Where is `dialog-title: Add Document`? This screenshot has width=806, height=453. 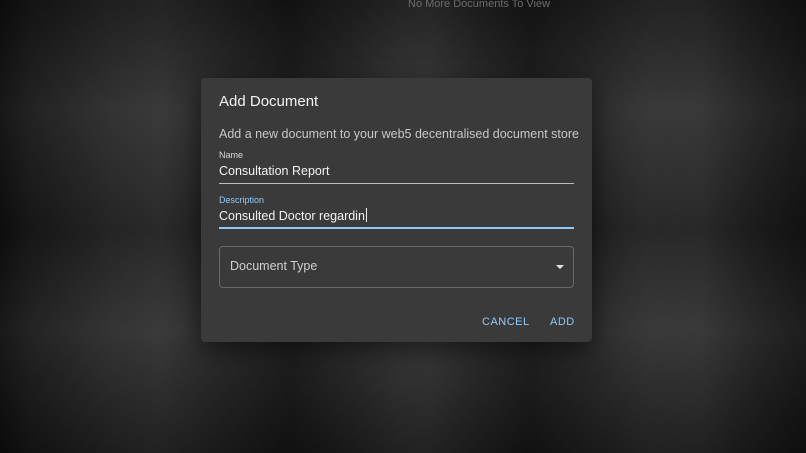
dialog-title: Add Document is located at coordinates (269, 101).